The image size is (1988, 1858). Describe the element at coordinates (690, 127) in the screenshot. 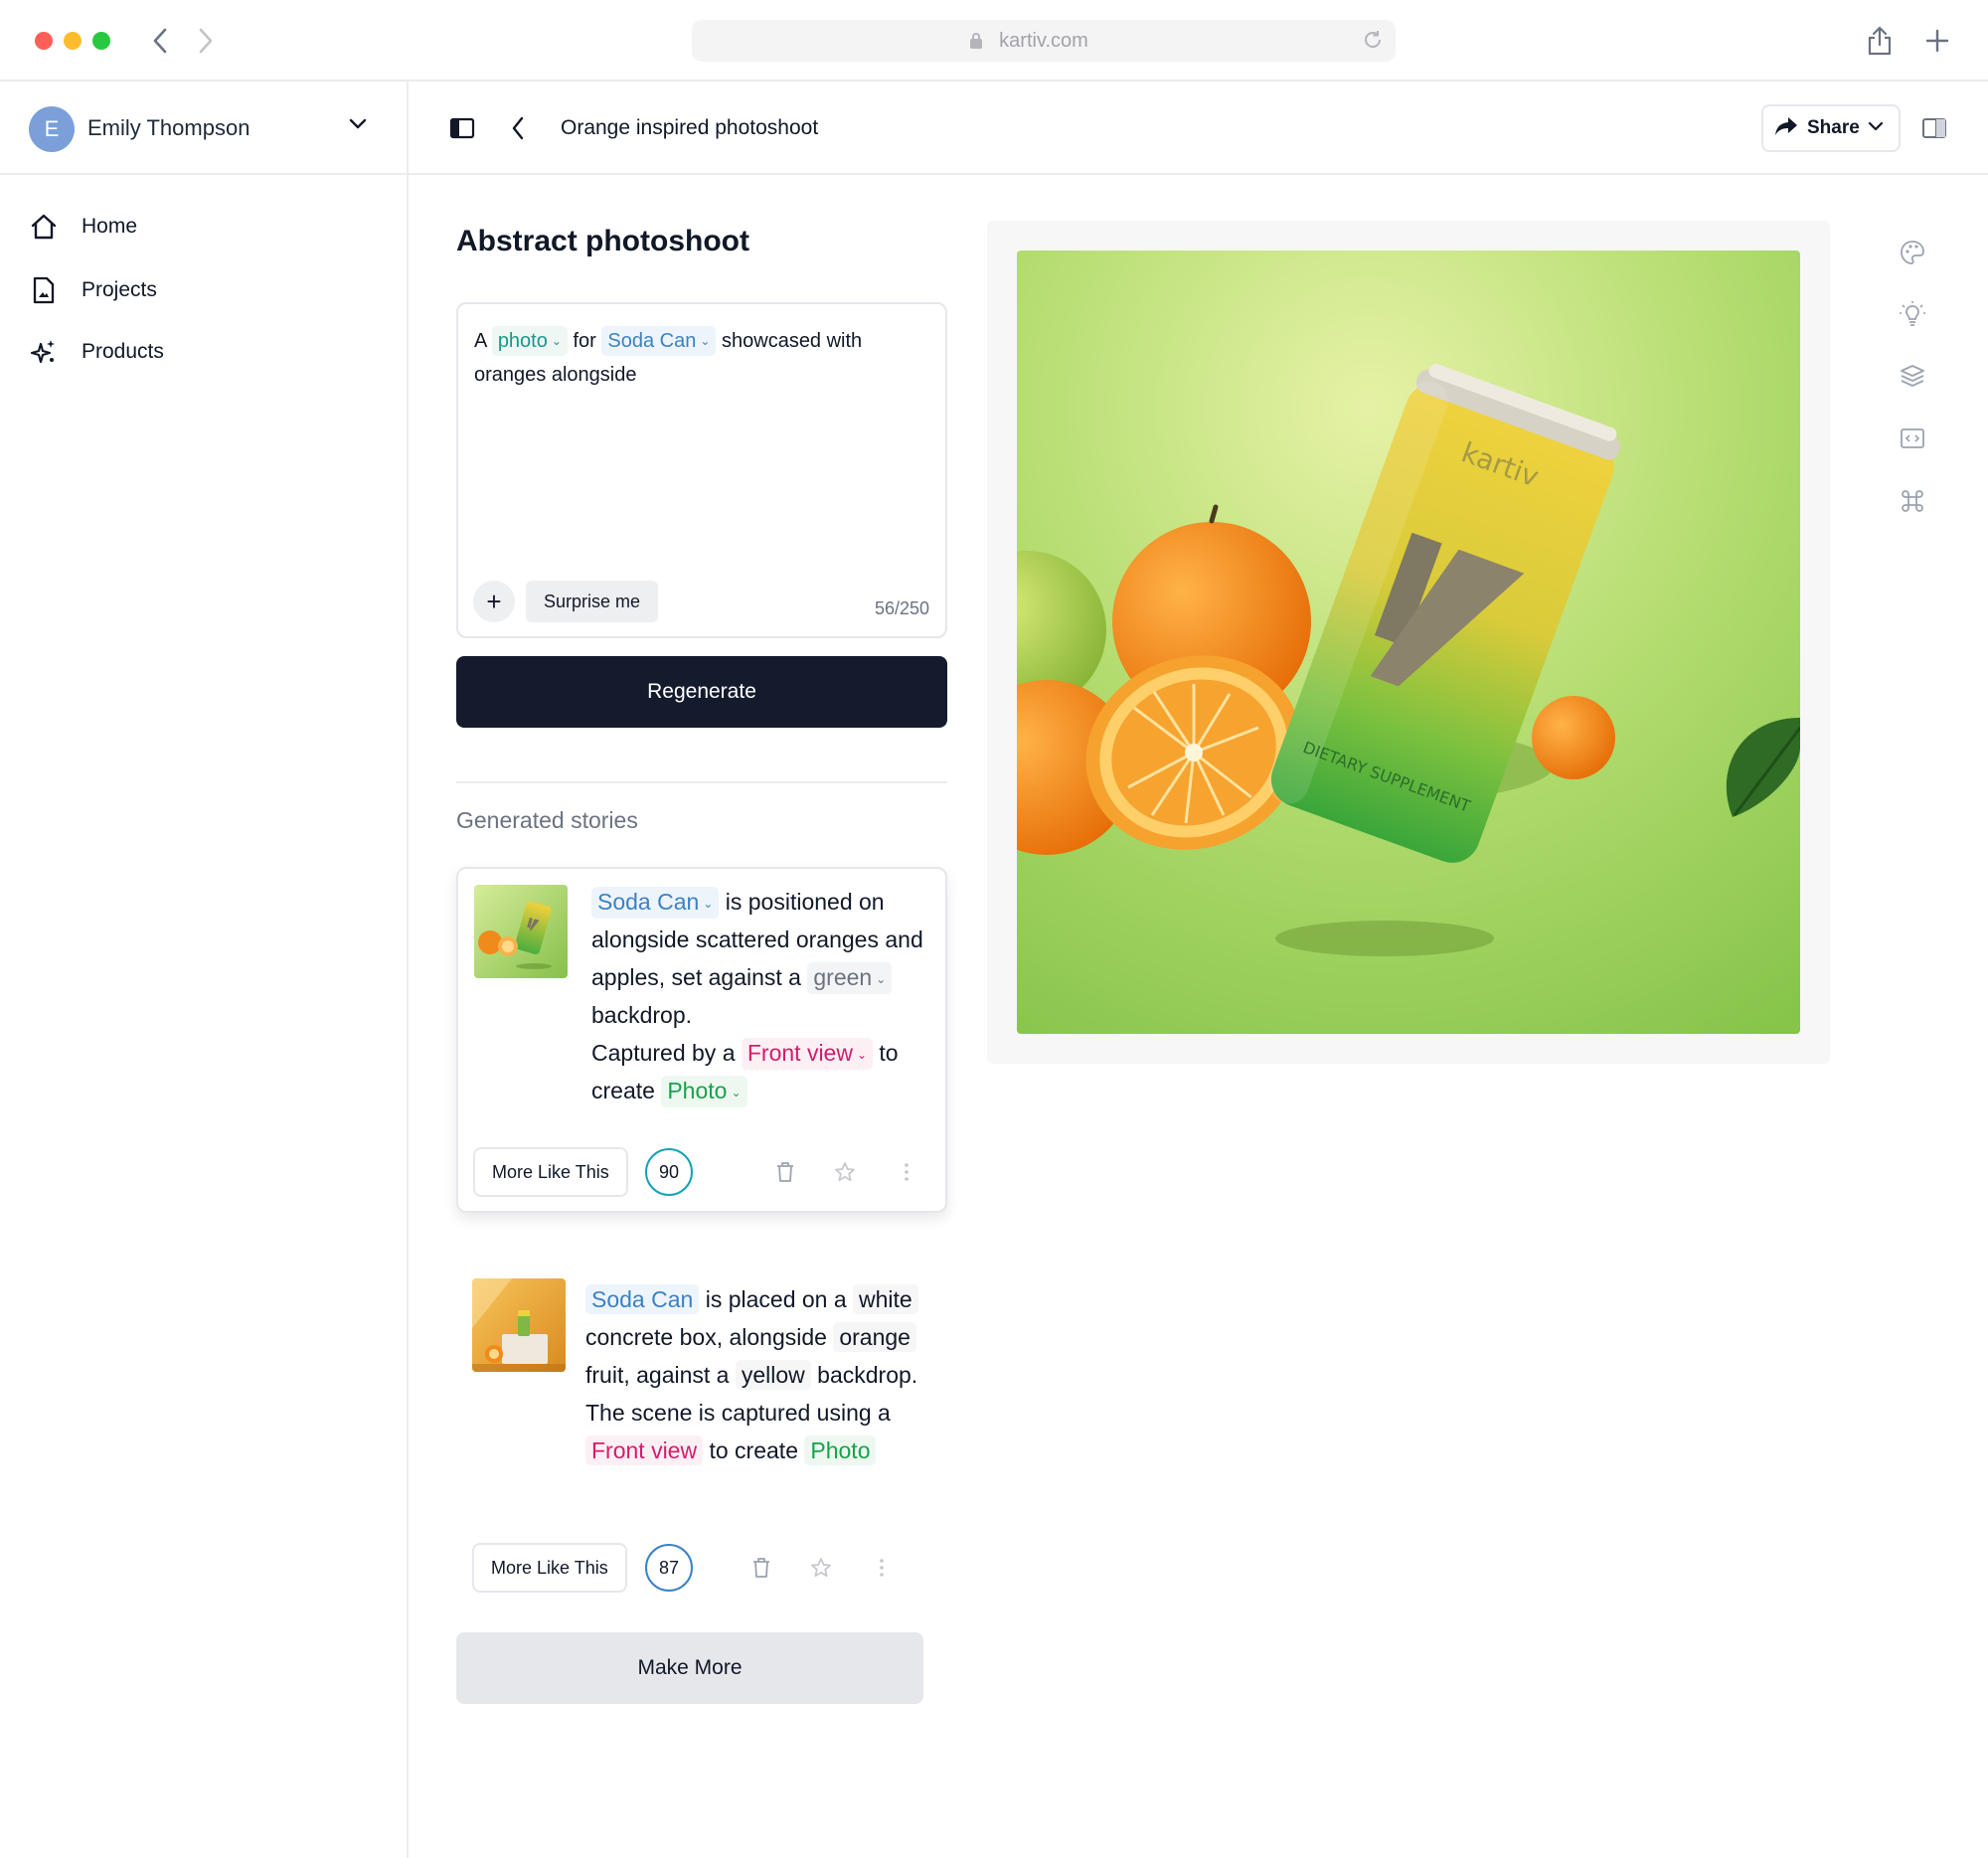

I see `page-title: Orange inspired photoshoot` at that location.